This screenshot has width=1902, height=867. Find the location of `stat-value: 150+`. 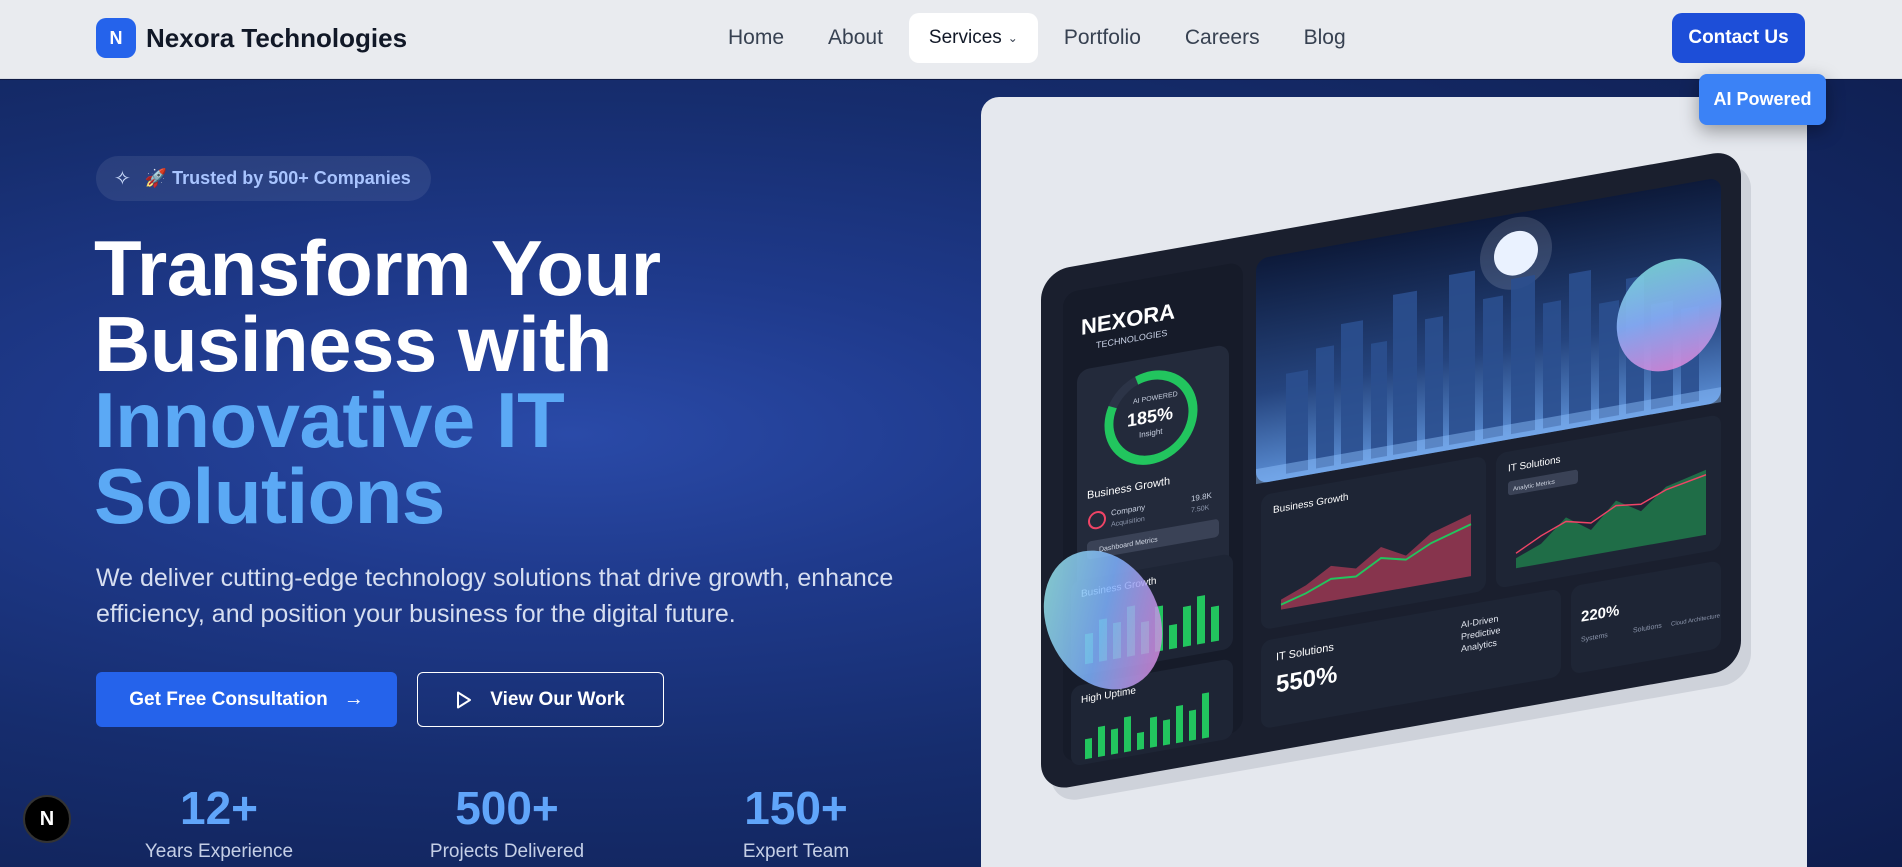

stat-value: 150+ is located at coordinates (796, 808).